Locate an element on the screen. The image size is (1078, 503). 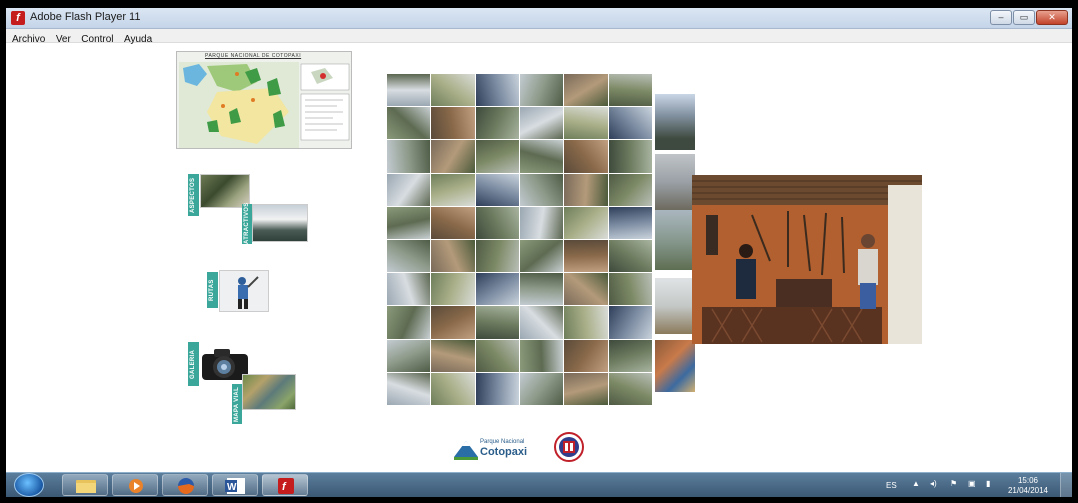
nav-atractivos-label: ATRACTIVOS is located at coordinates (247, 223).